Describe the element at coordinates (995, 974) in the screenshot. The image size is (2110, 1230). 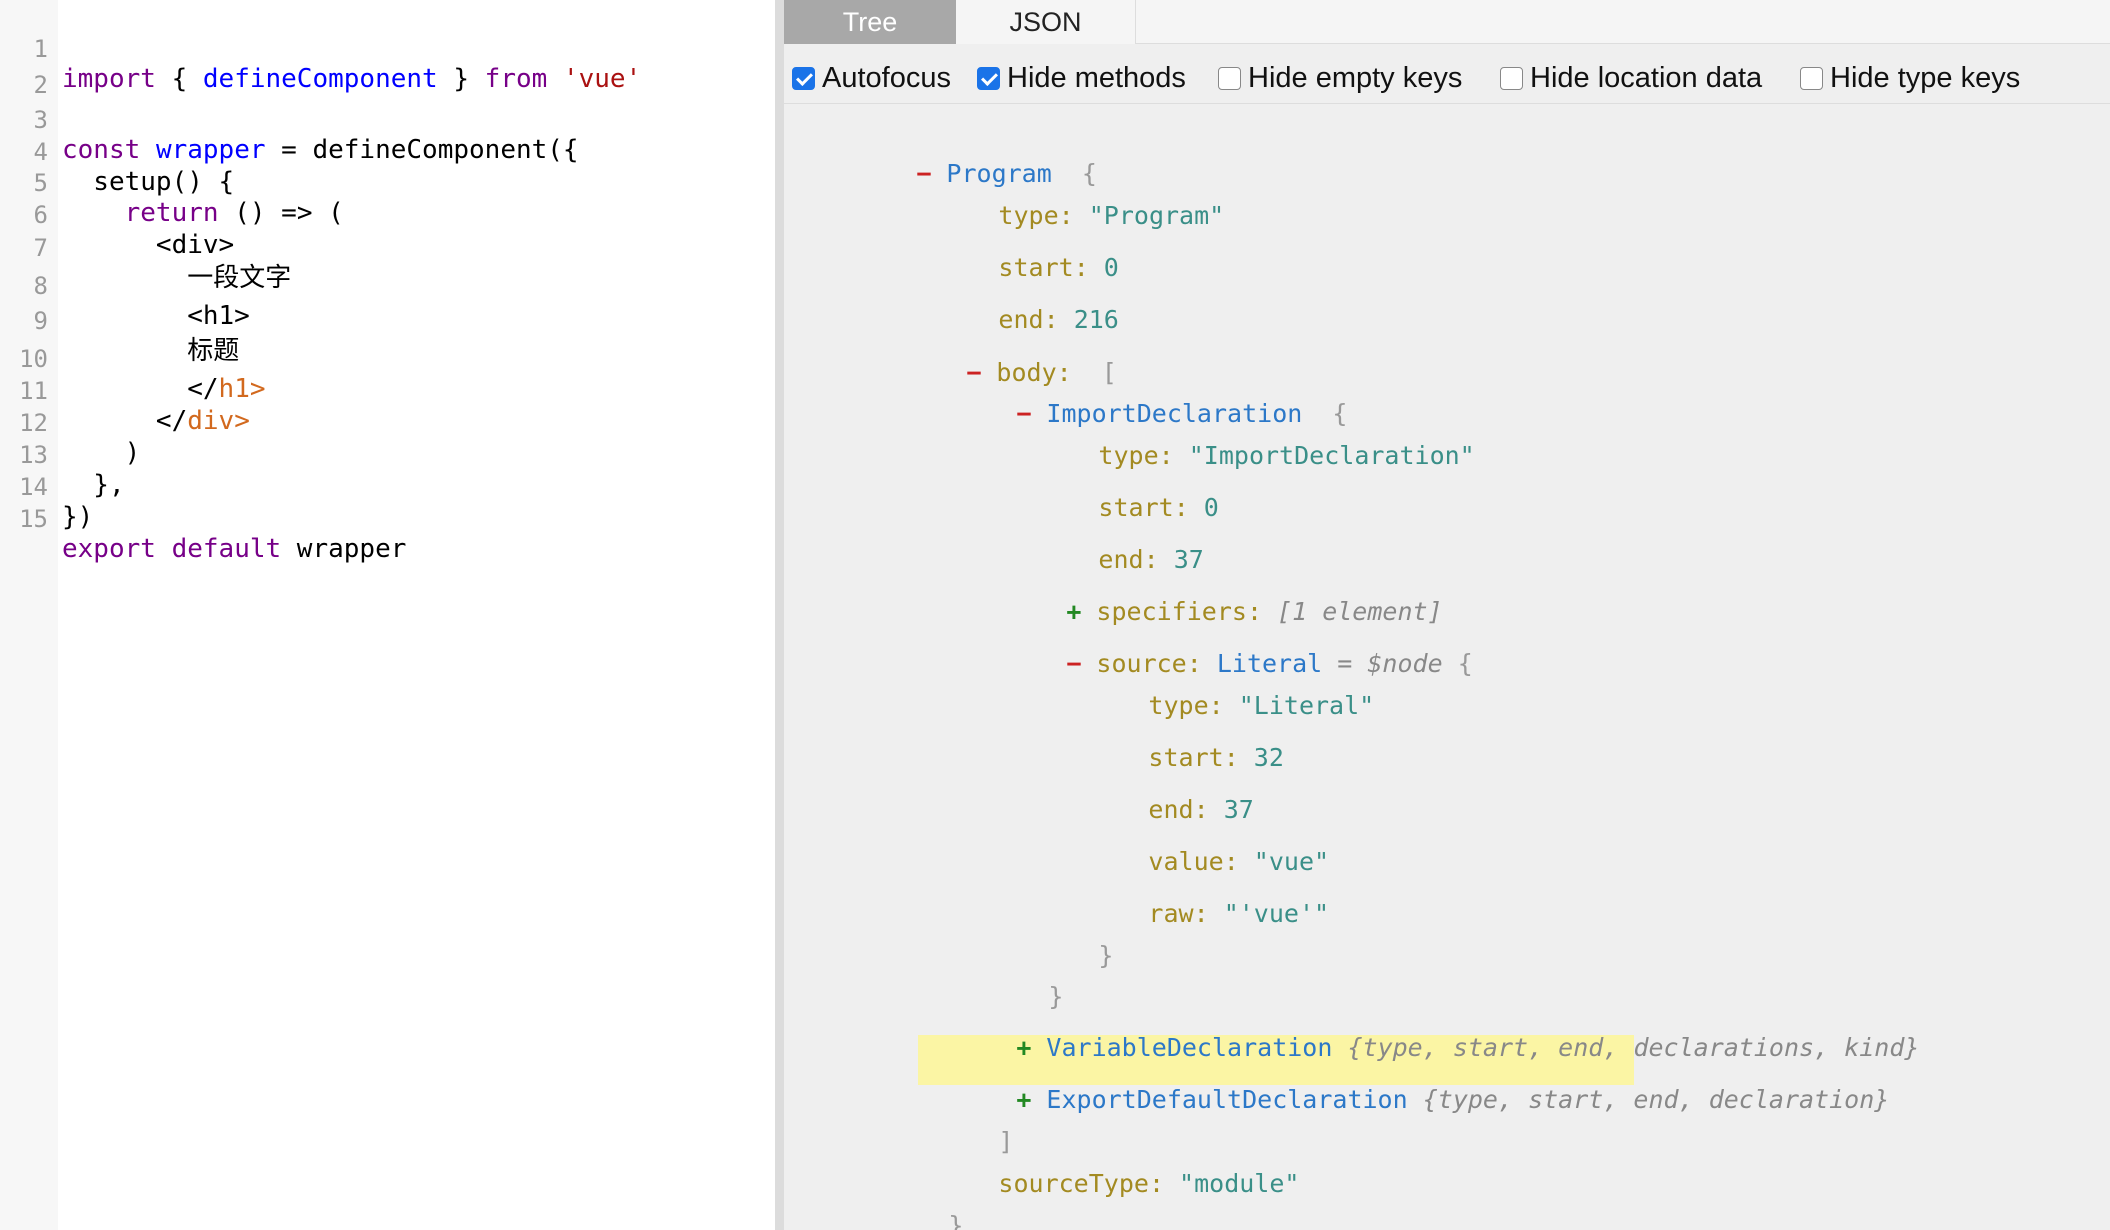
I see `close-brace-import: }` at that location.